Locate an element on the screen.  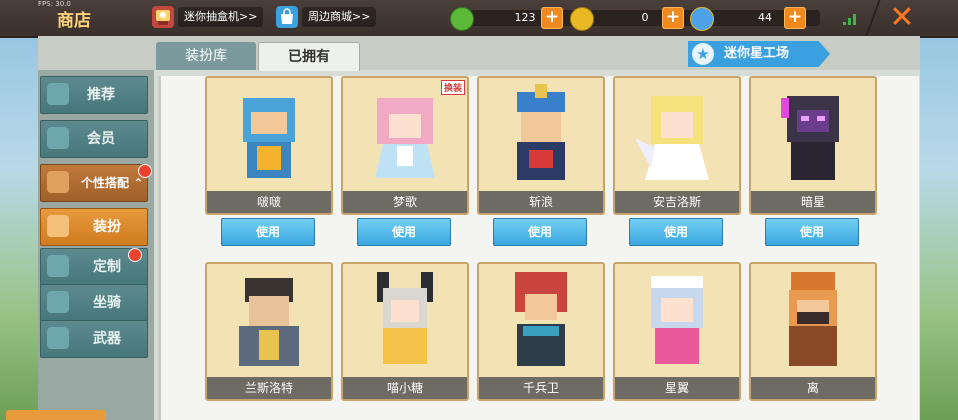
gacha-machine-link: 迷你抽盒机>> is located at coordinates (208, 17).